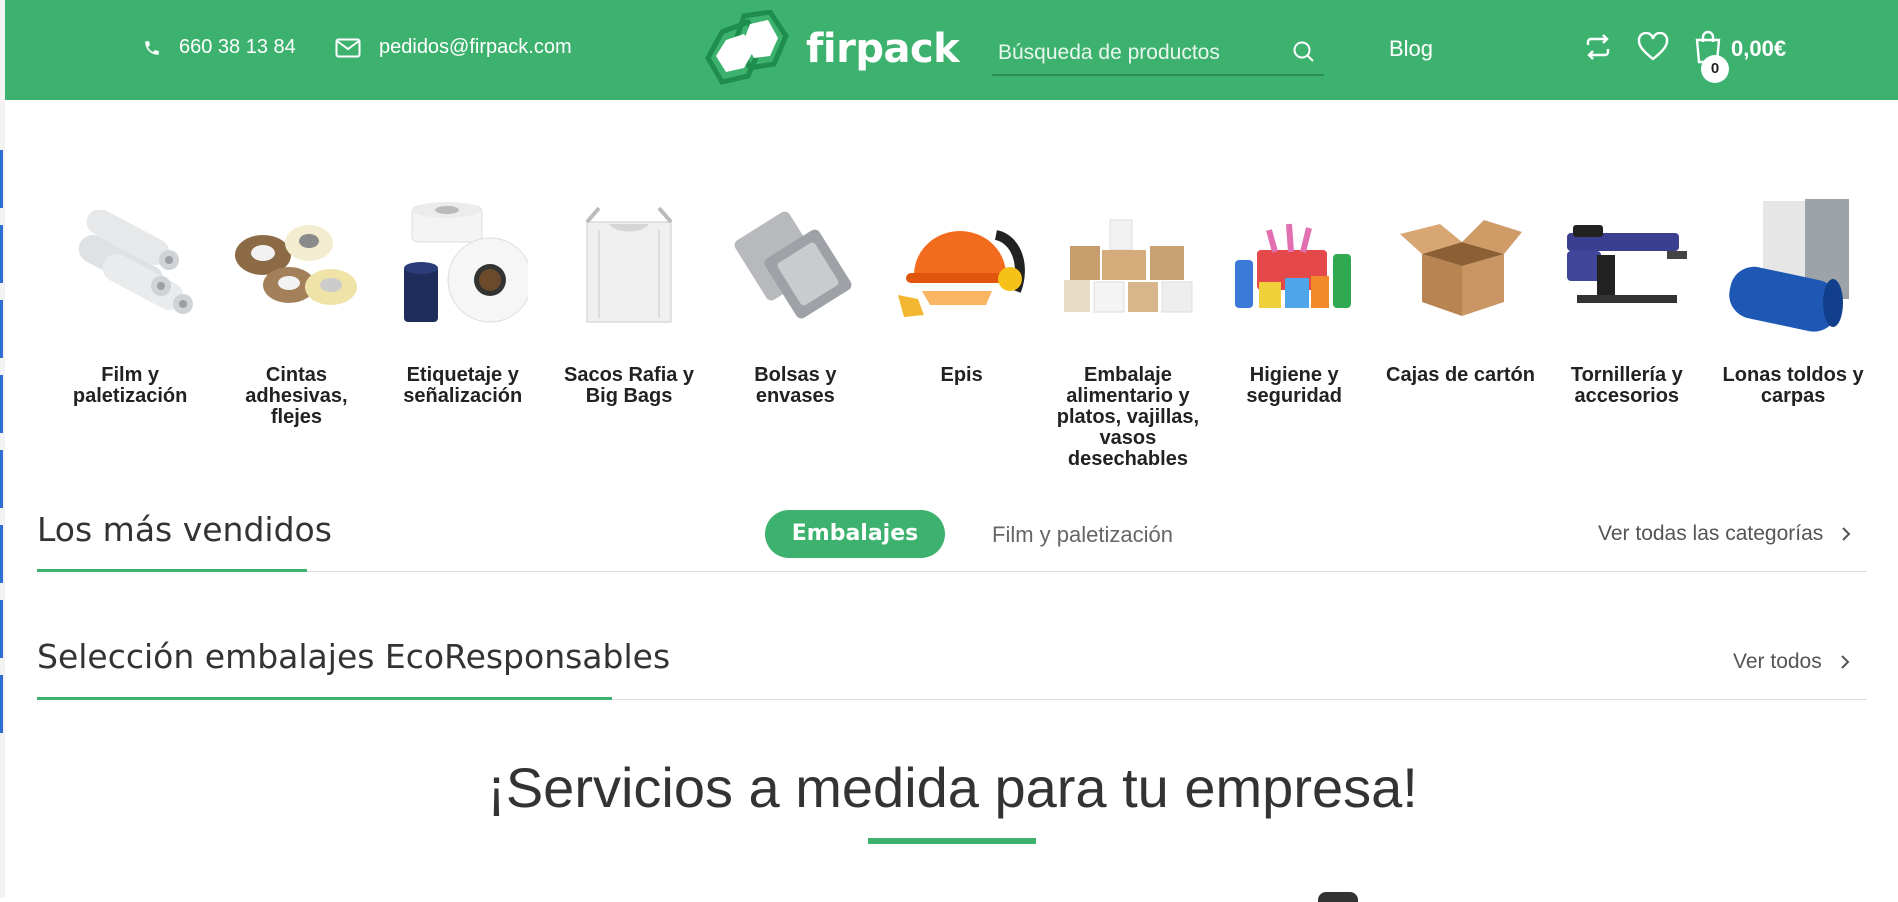  Describe the element at coordinates (1627, 265) in the screenshot. I see `staple-gun-image` at that location.